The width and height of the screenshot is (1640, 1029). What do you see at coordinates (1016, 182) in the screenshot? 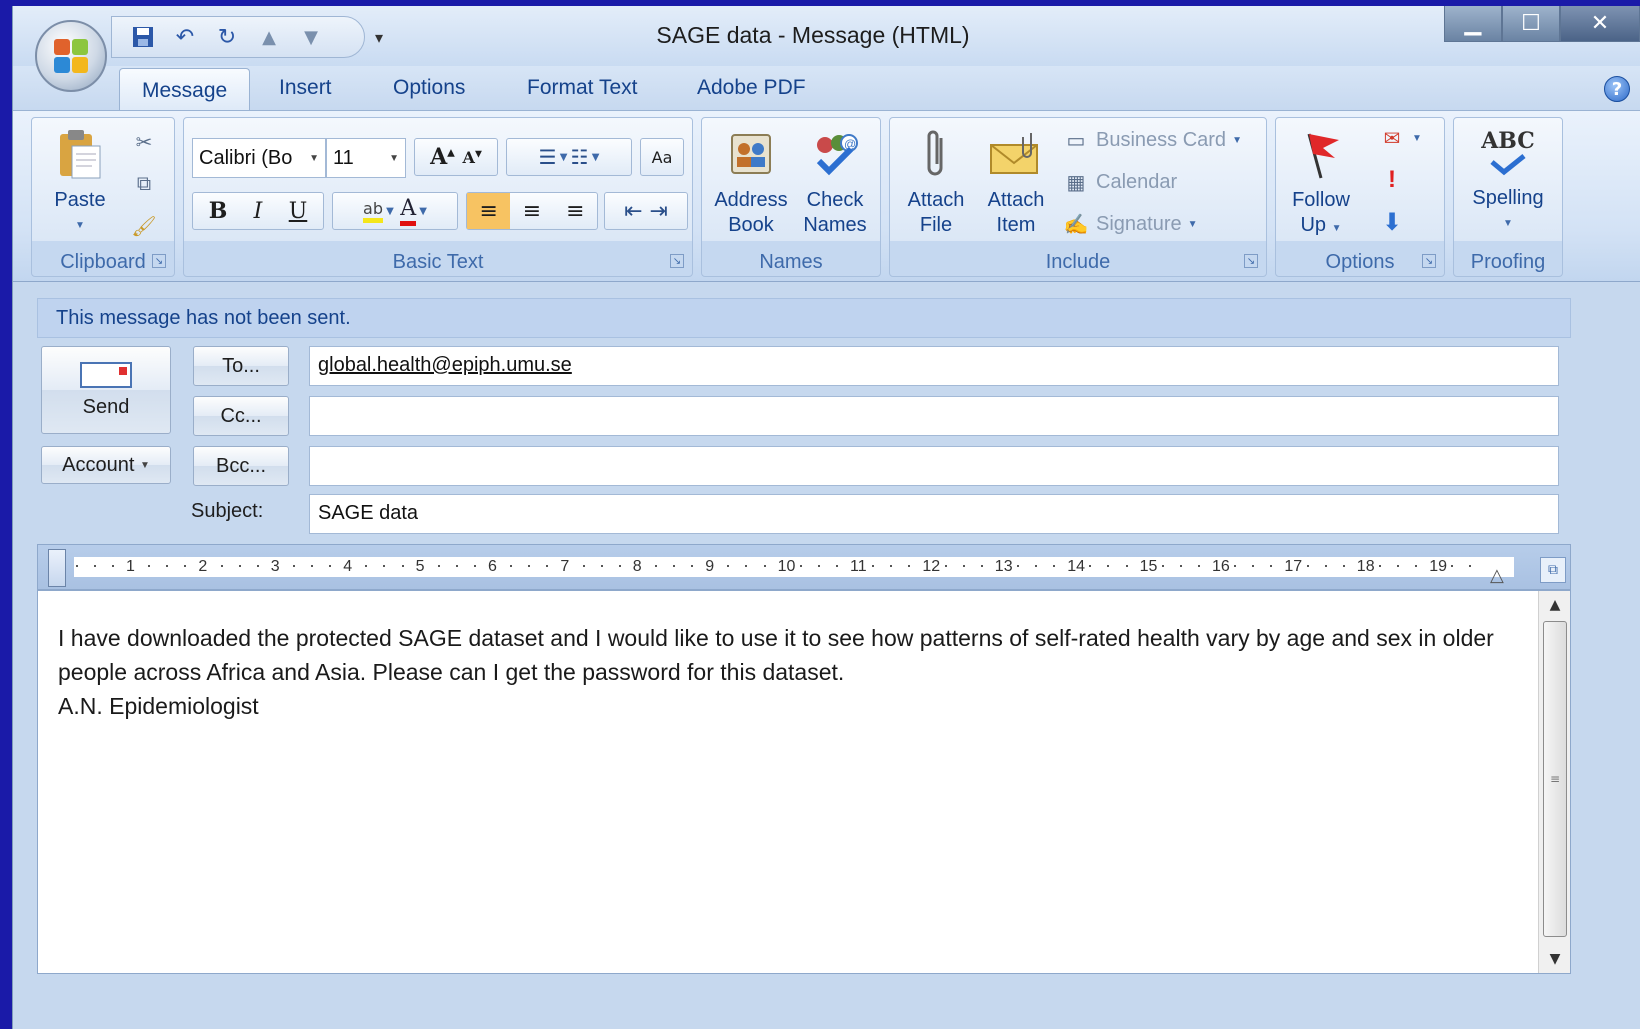
I see `attach-item-button: Attach Item` at bounding box center [1016, 182].